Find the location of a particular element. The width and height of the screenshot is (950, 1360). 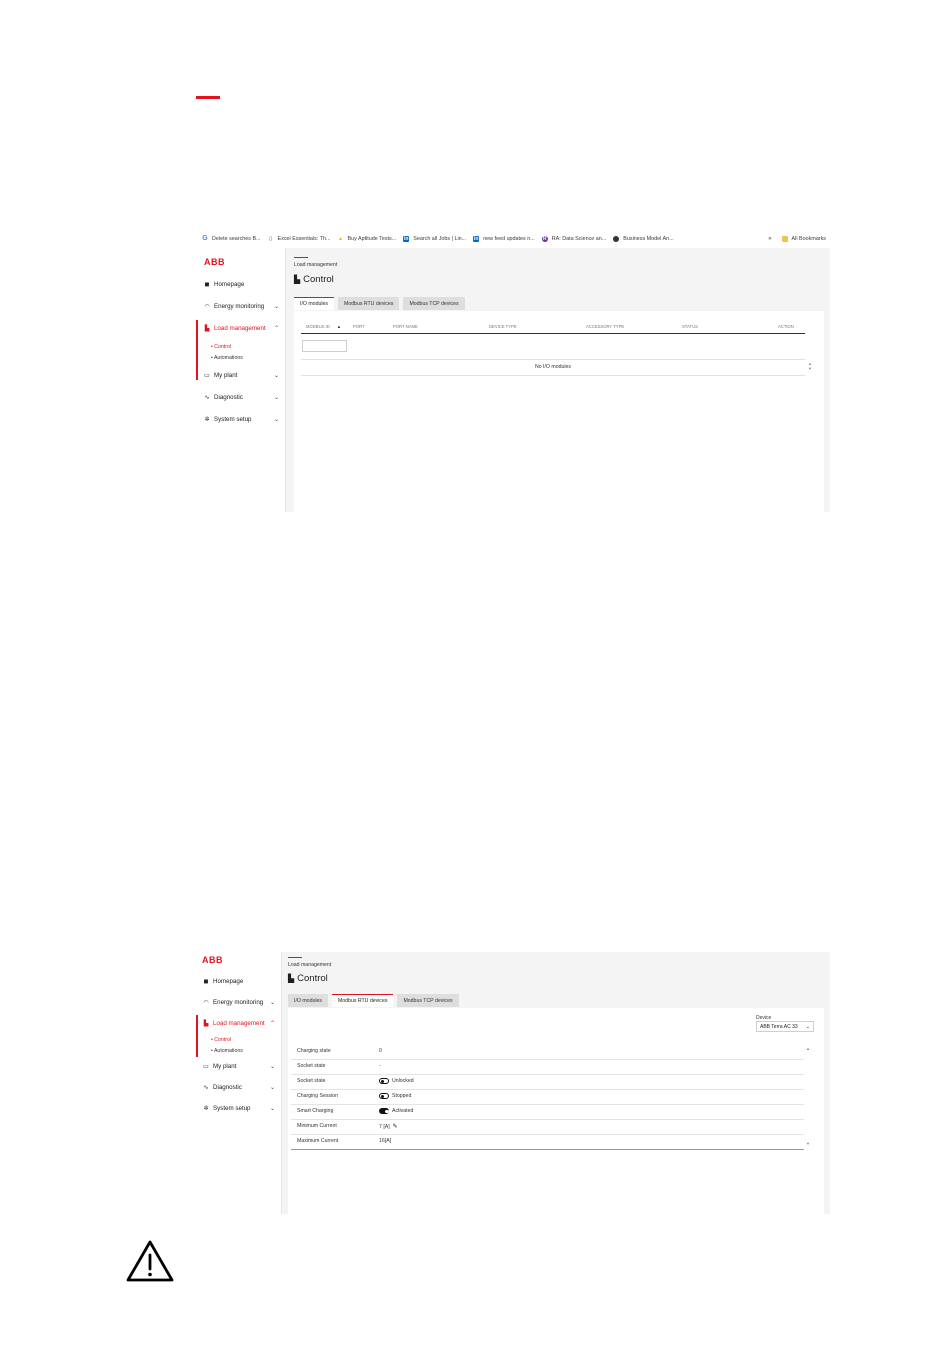

device-select: ABB Terra AC 33 ⌄ is located at coordinates (785, 1026).